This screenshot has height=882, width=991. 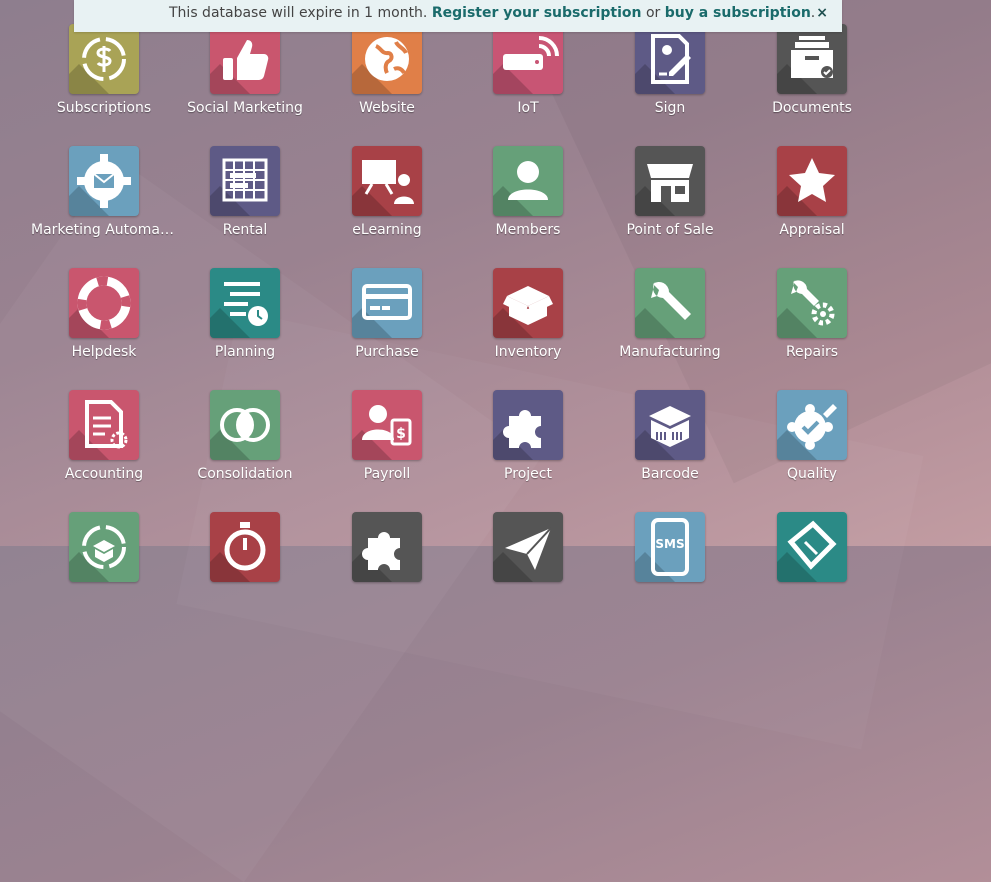 I want to click on app-point-of-sale: Point of Sale, so click(x=670, y=201).